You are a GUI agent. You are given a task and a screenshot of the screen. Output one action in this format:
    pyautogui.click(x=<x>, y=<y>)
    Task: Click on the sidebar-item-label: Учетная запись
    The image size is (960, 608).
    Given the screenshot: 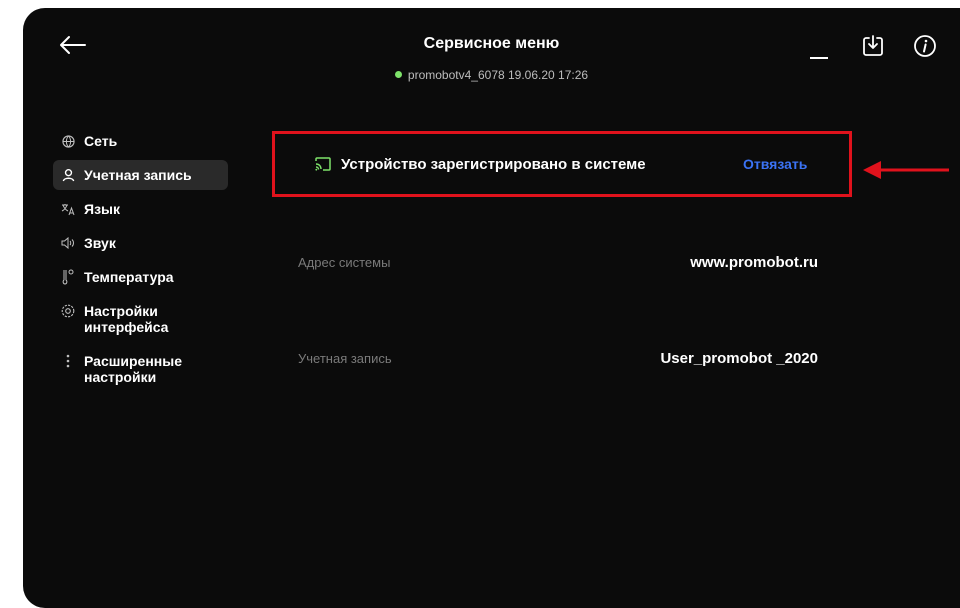 What is the action you would take?
    pyautogui.click(x=138, y=175)
    